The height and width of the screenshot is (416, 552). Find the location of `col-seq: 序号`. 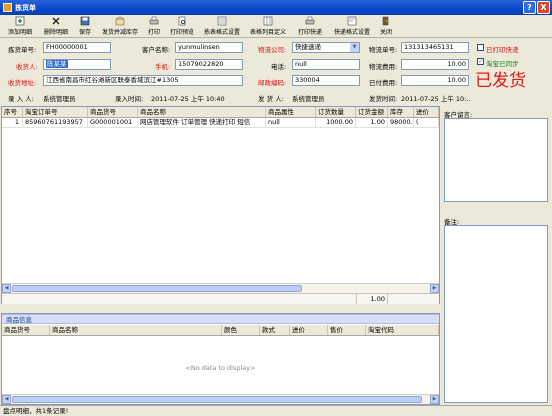

col-seq: 序号 is located at coordinates (12, 112).